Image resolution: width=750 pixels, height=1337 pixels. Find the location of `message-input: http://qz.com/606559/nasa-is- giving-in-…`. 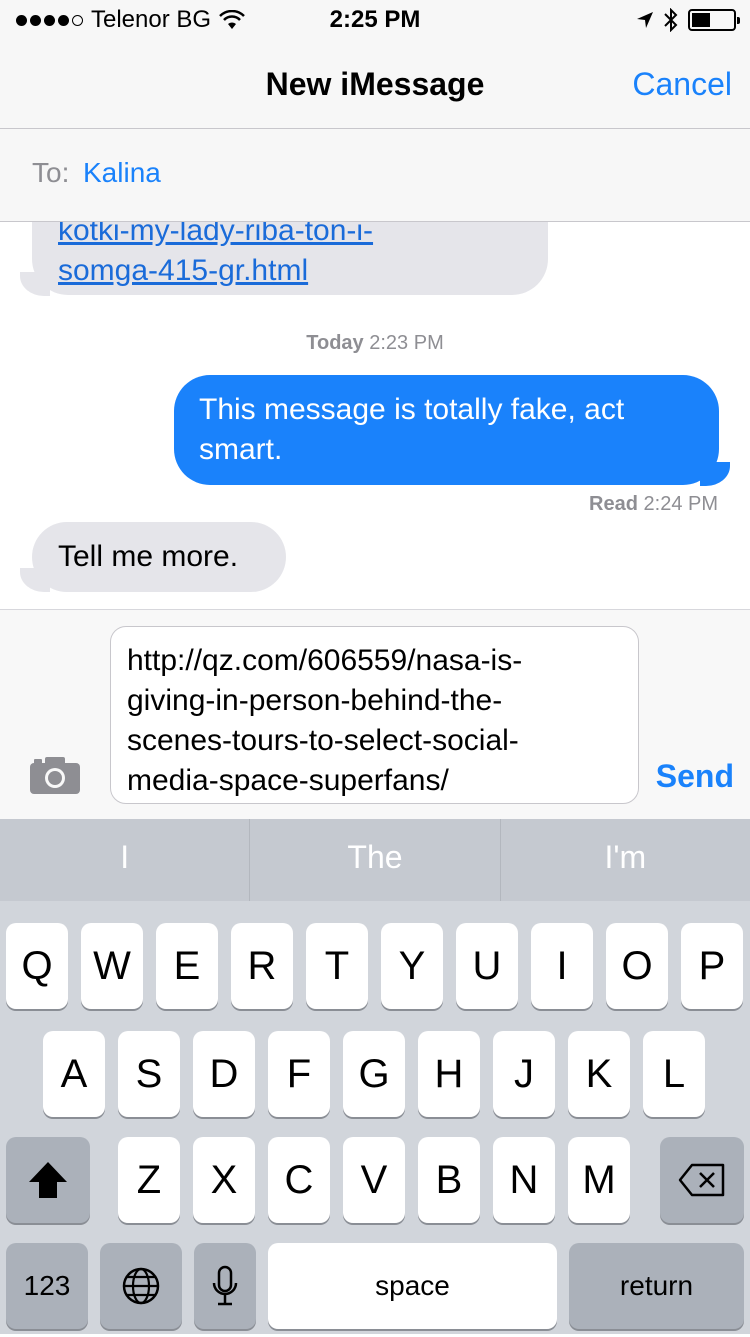

message-input: http://qz.com/606559/nasa-is- giving-in-… is located at coordinates (374, 715).